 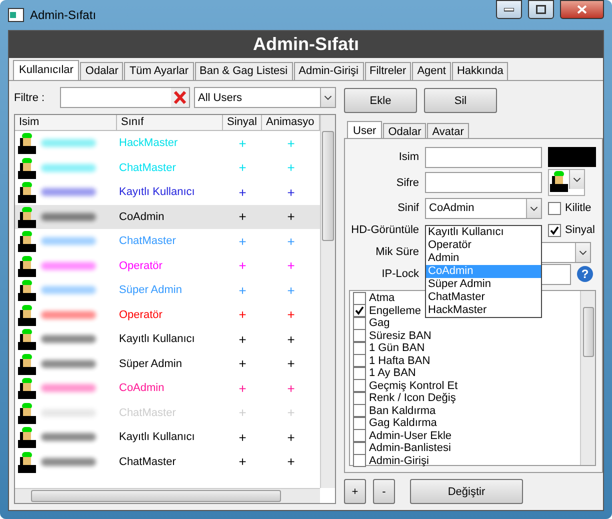 I want to click on table-cell-text: Süper Admin, so click(x=150, y=290).